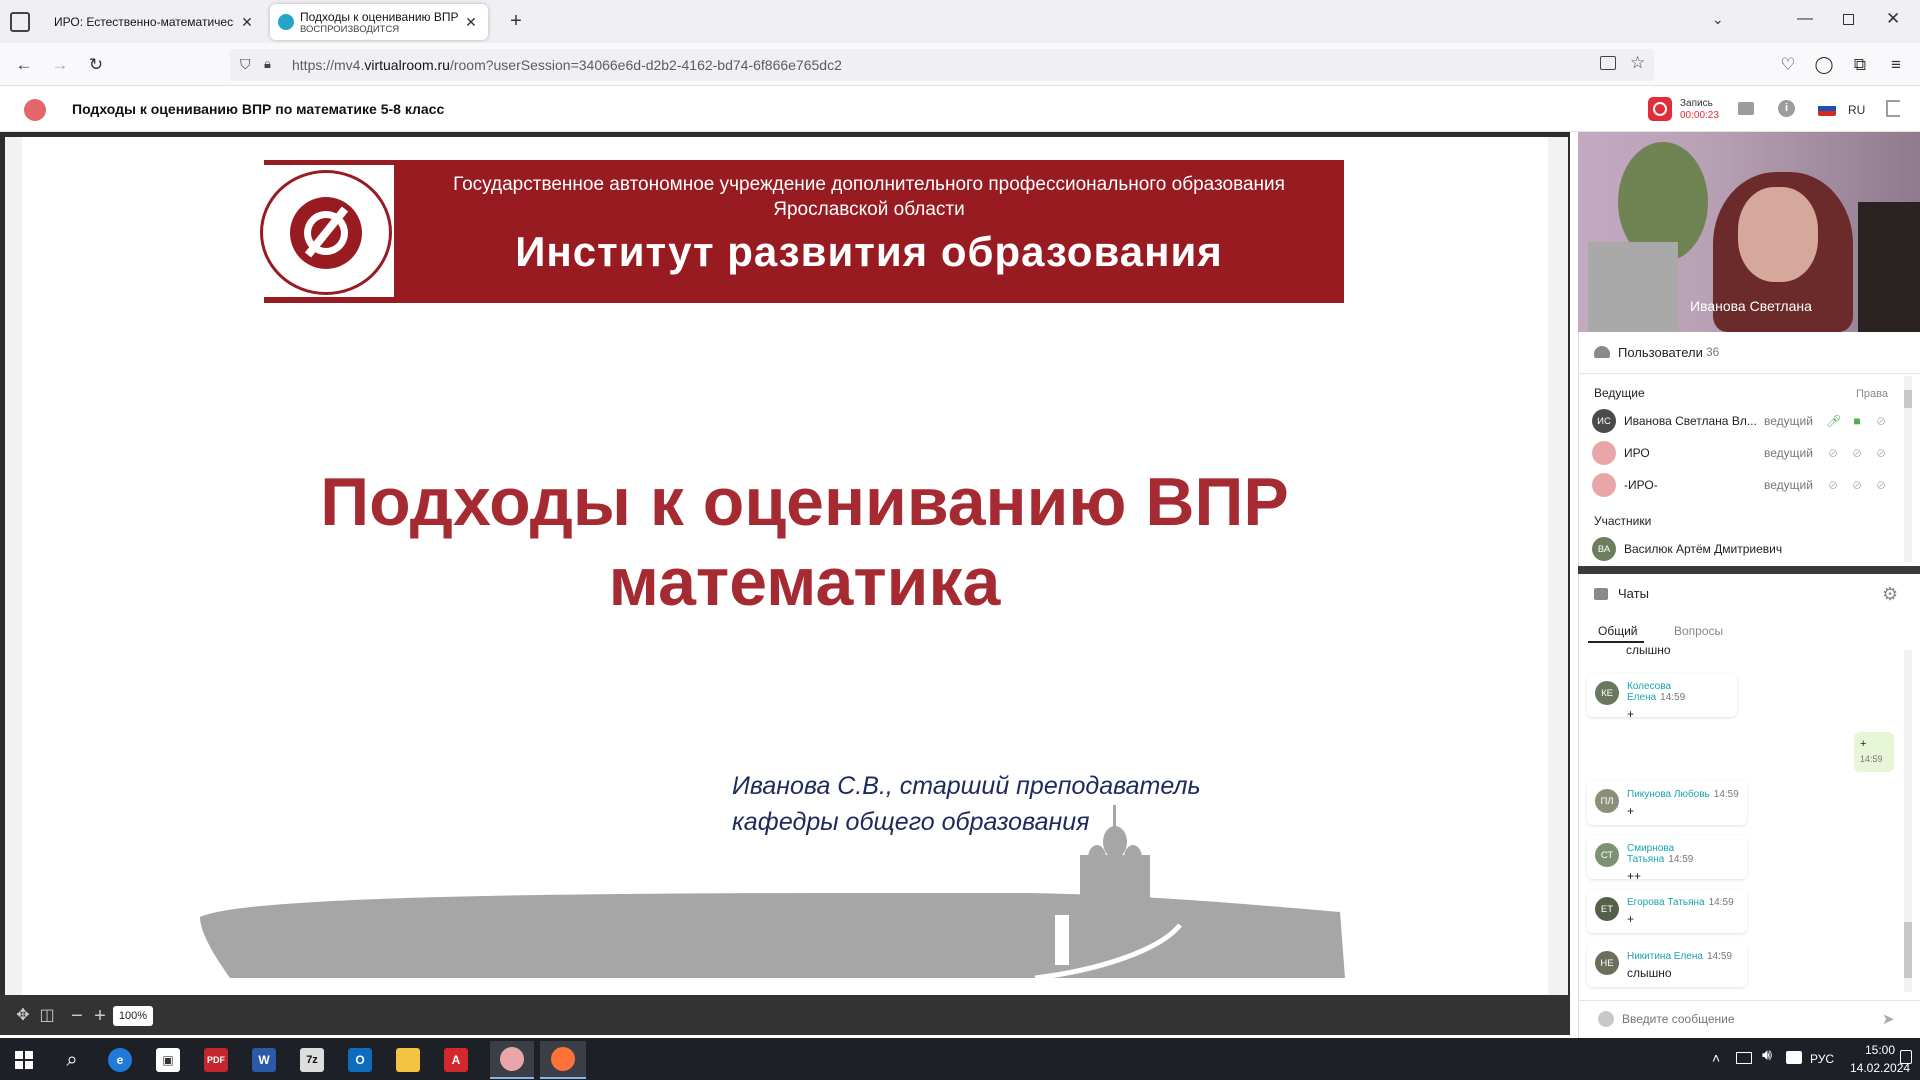 The image size is (1920, 1080). What do you see at coordinates (1788, 65) in the screenshot?
I see `pocket-icon: ♡` at bounding box center [1788, 65].